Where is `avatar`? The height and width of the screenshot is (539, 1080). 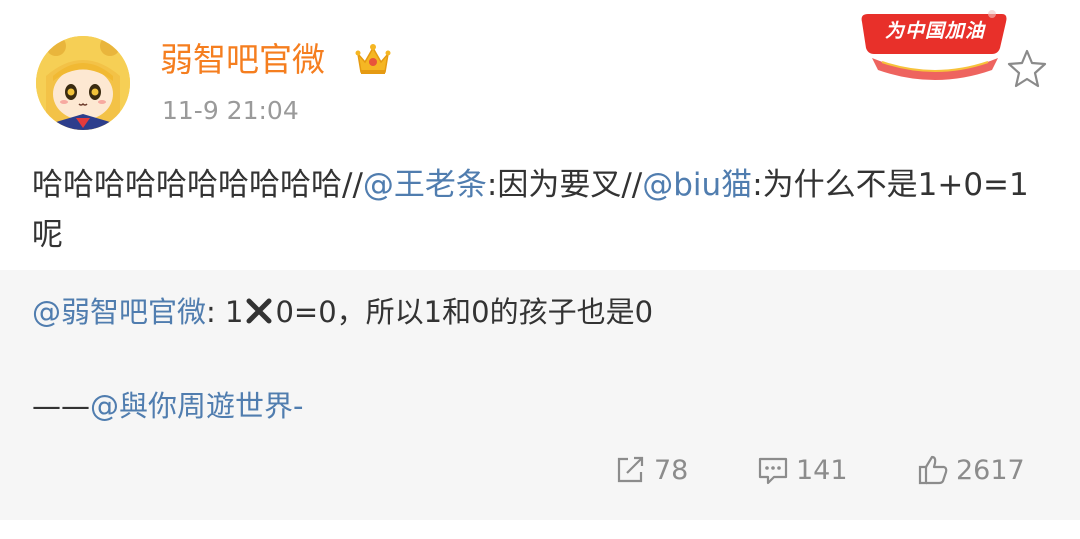
avatar is located at coordinates (83, 83).